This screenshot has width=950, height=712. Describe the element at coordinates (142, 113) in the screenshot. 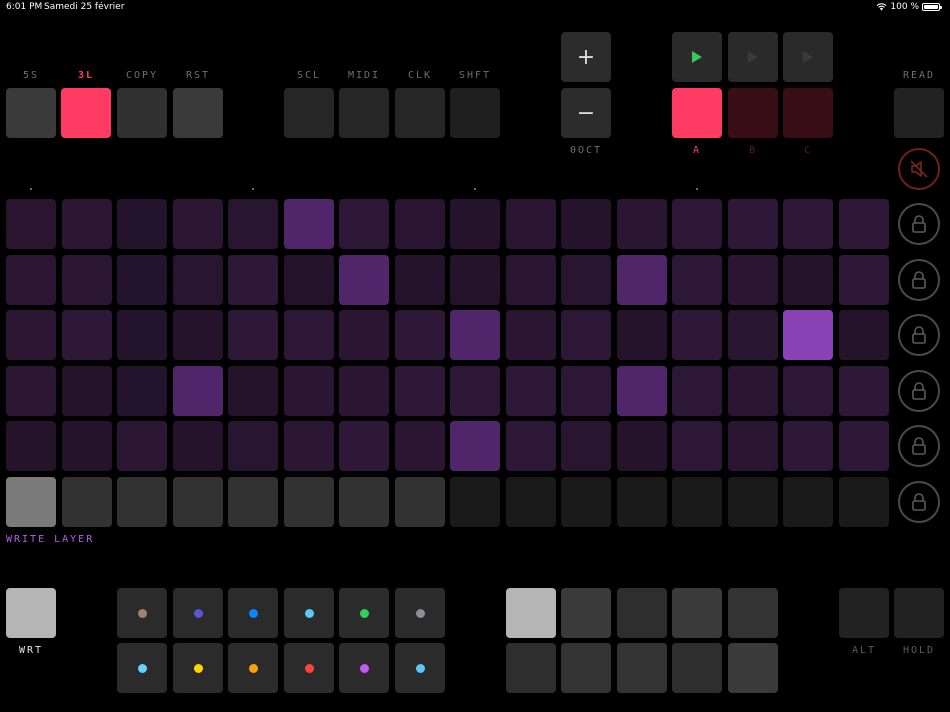

I see `pad-copy` at that location.